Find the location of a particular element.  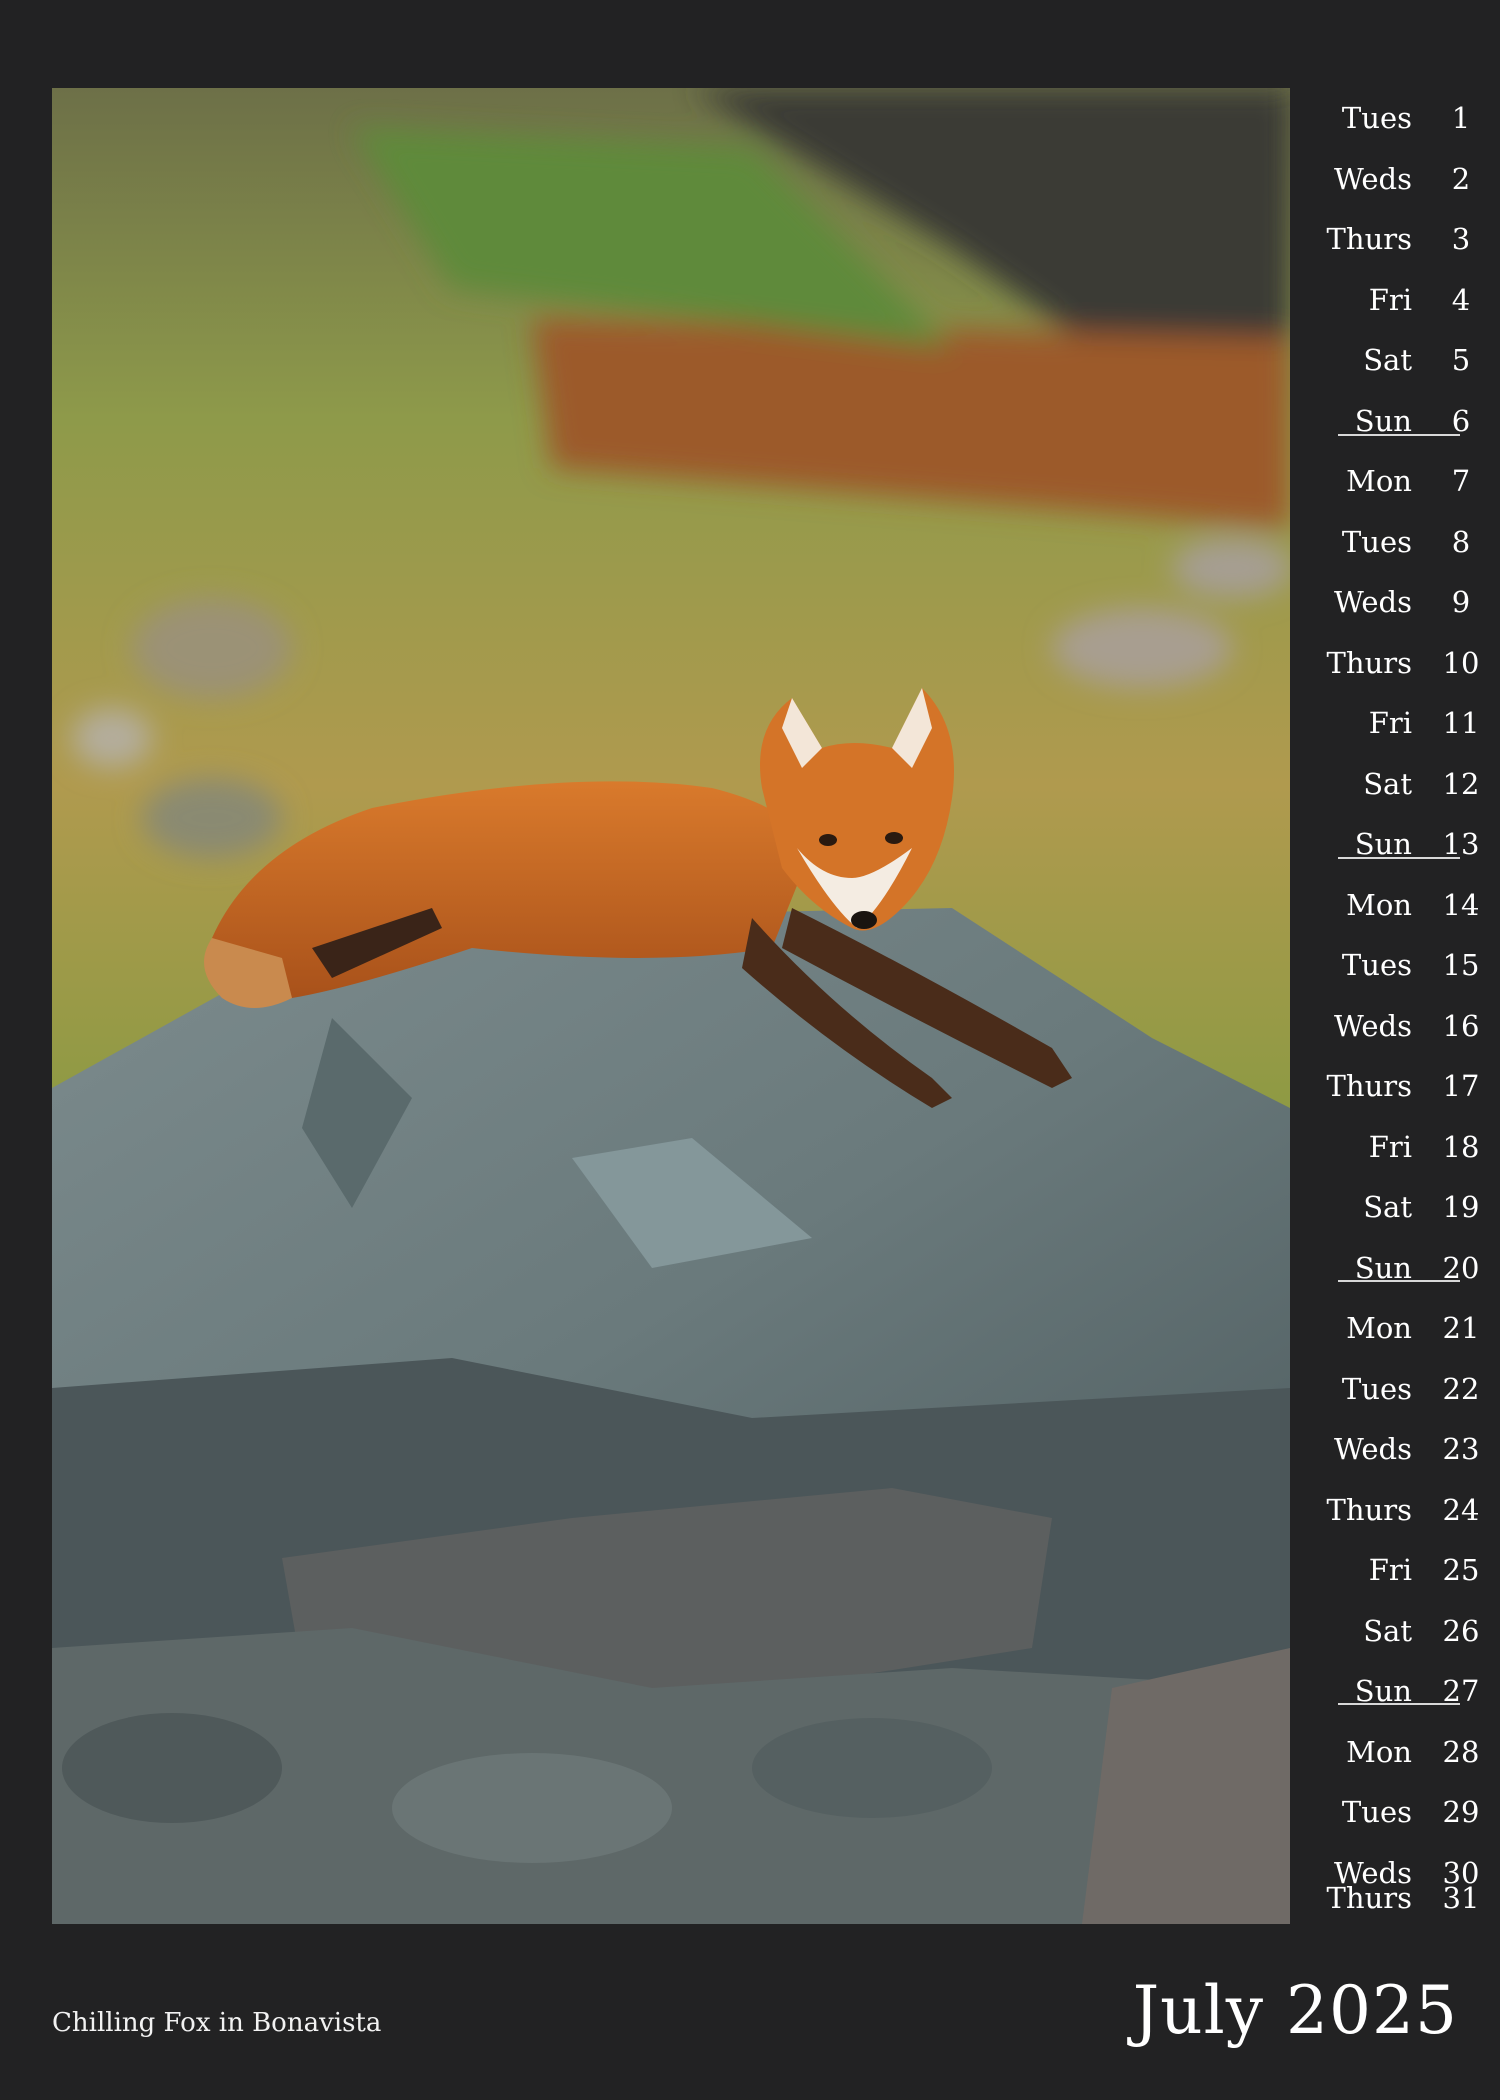

day-row: Thurs 24 is located at coordinates (1400, 1510).